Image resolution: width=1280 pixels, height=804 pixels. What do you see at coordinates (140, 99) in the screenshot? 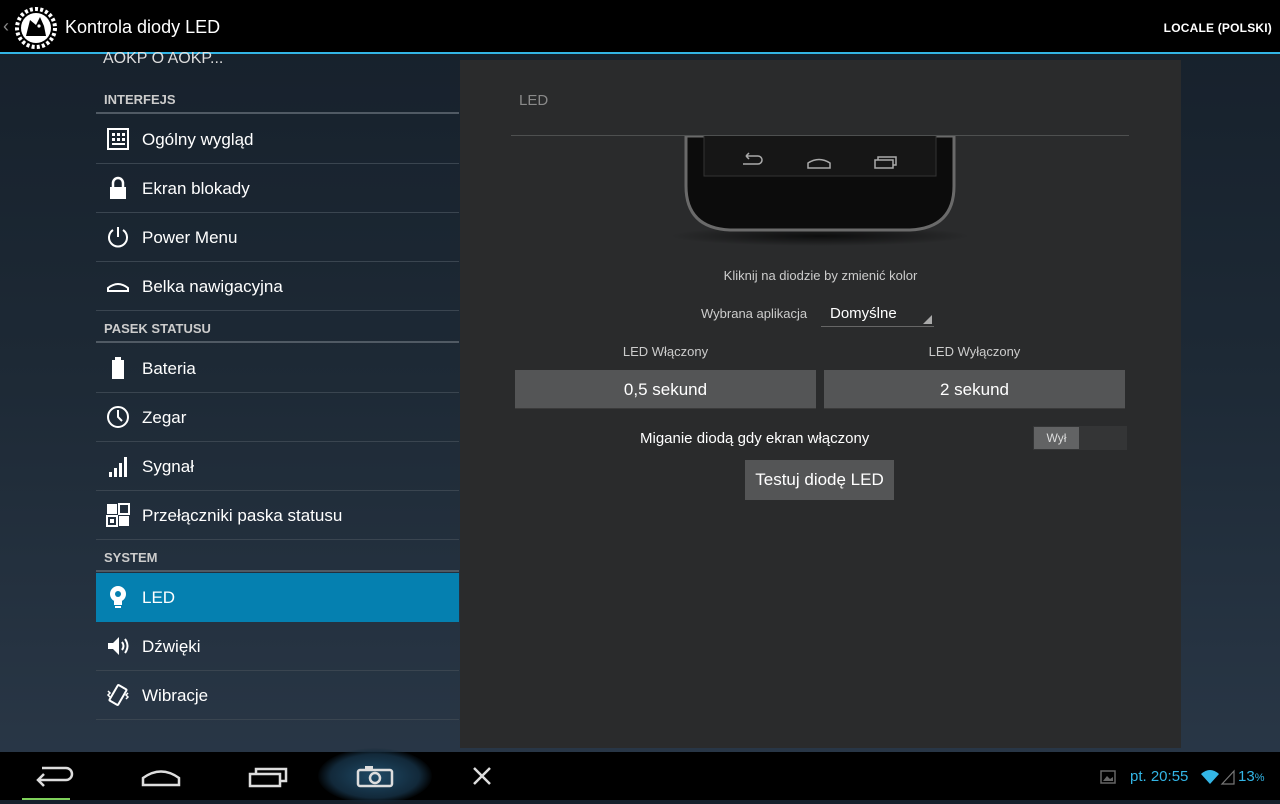
I see `section-header-label: INTERFEJS` at bounding box center [140, 99].